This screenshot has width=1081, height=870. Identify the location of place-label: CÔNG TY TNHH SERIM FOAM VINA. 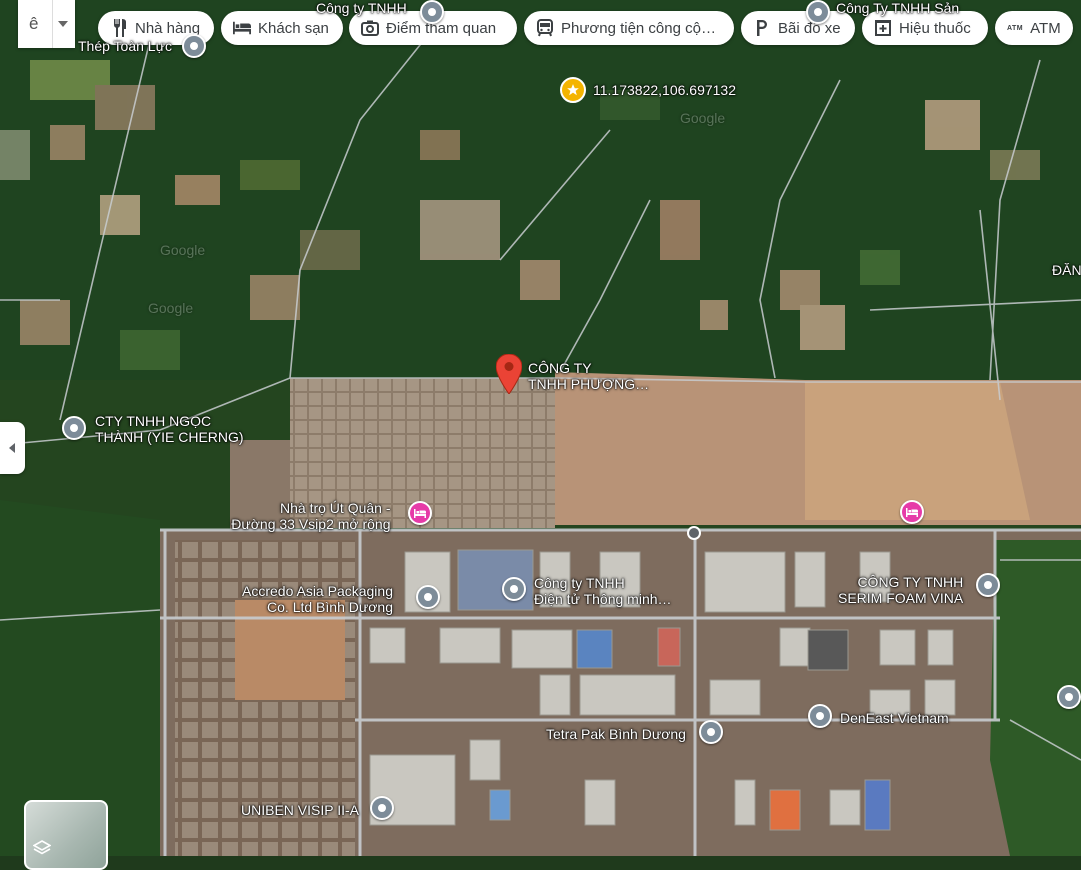
(900, 590).